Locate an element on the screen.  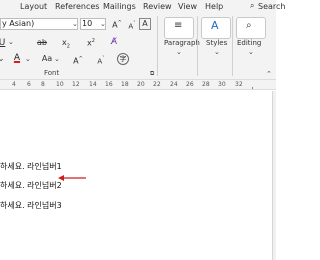
text-effects-icon: A is located at coordinates (145, 24).